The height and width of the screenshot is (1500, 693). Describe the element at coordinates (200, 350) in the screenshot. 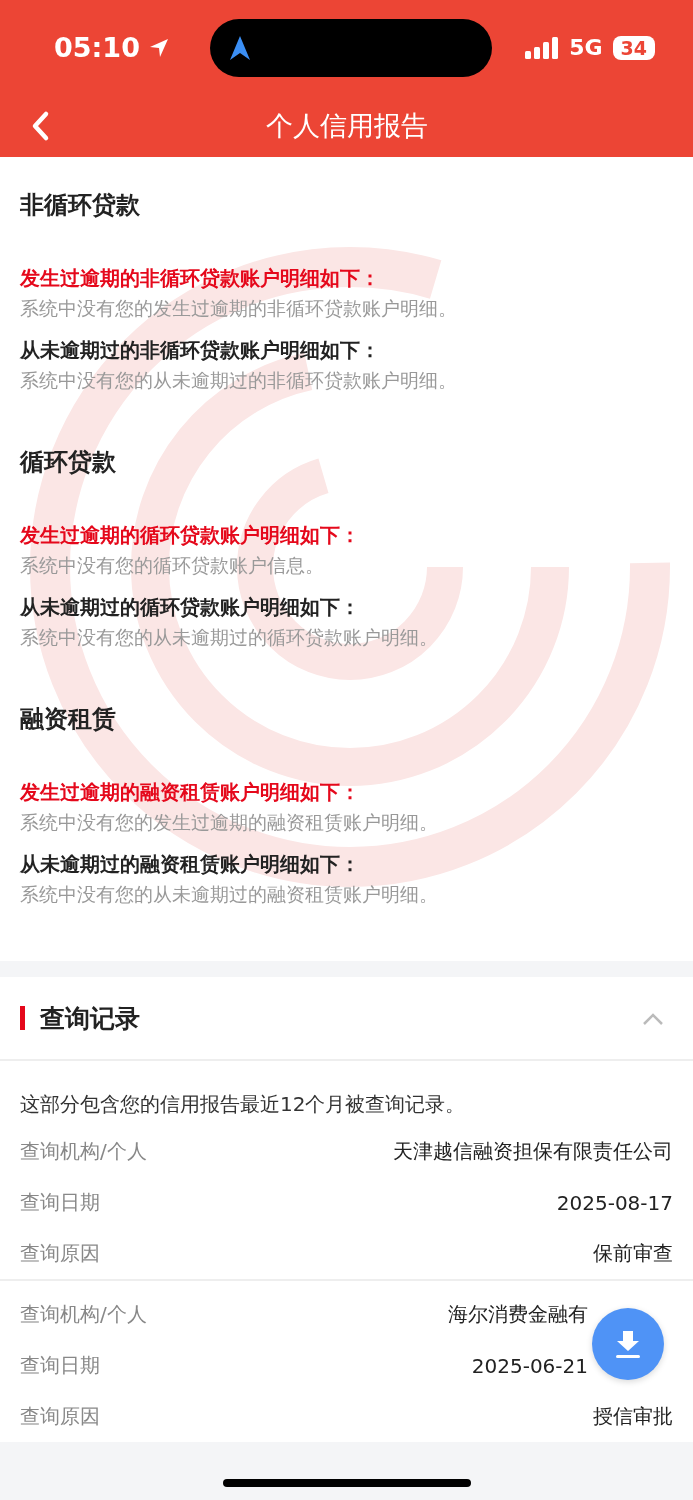

I see `detail-label: 从未逾期过的非循环贷款账户明细如下：` at that location.